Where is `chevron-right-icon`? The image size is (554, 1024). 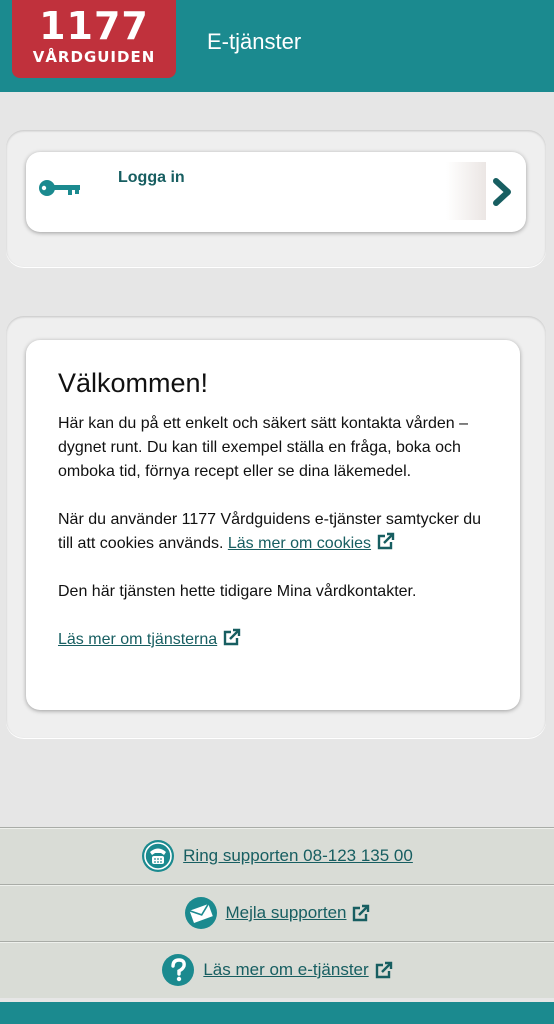 chevron-right-icon is located at coordinates (502, 192).